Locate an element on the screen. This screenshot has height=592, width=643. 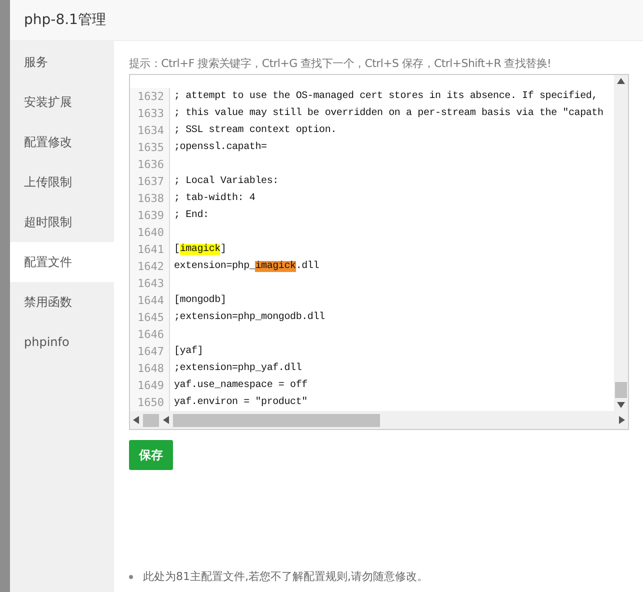
code-line: ; SSL stream context option. is located at coordinates (254, 130).